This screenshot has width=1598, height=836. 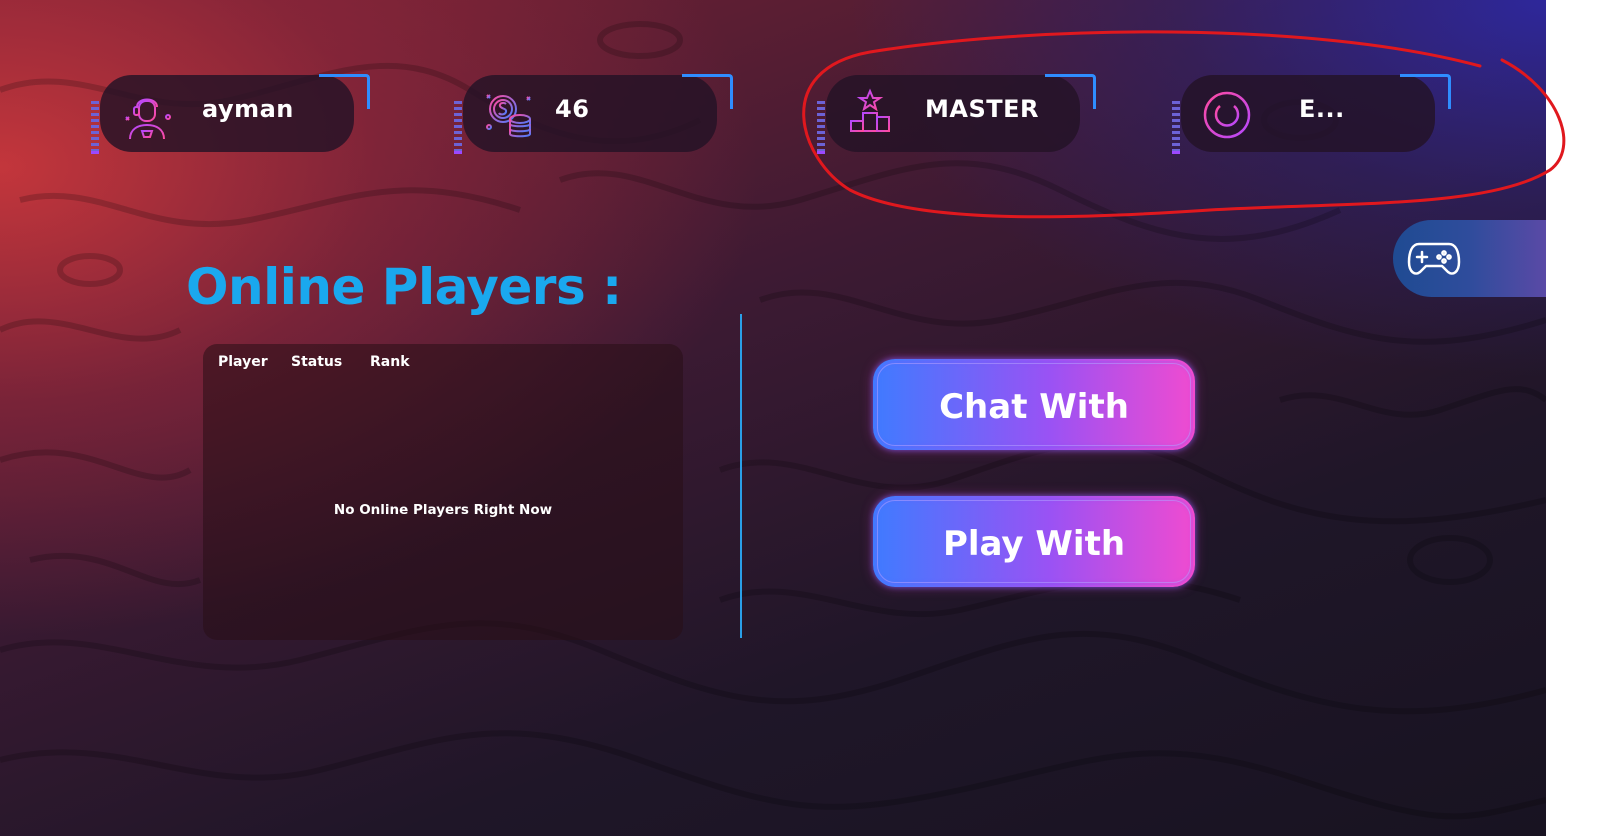 What do you see at coordinates (404, 287) in the screenshot?
I see `online-players-title: Online Players :` at bounding box center [404, 287].